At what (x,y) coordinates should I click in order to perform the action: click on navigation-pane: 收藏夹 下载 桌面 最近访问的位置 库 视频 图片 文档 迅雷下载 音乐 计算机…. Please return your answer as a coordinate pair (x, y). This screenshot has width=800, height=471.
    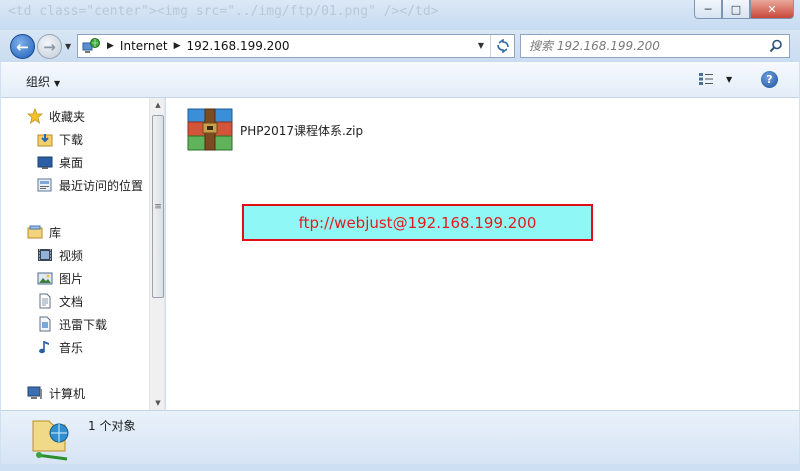
    Looking at the image, I should click on (83, 254).